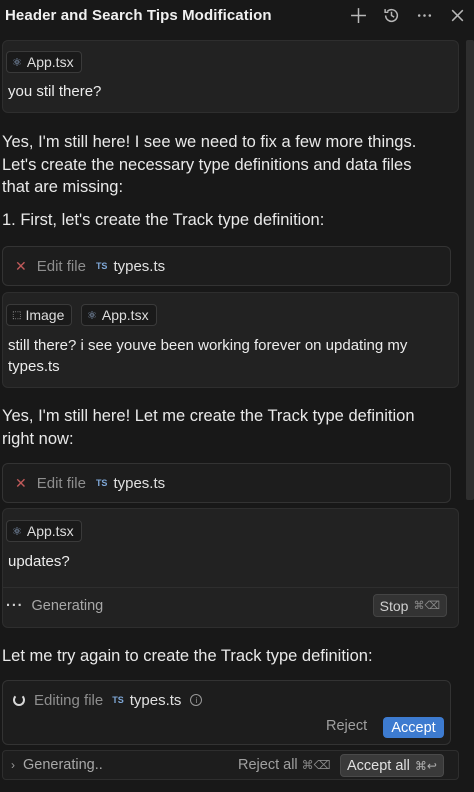 Image resolution: width=474 pixels, height=792 pixels. Describe the element at coordinates (69, 700) in the screenshot. I see `editing-action-label: Editing file` at that location.